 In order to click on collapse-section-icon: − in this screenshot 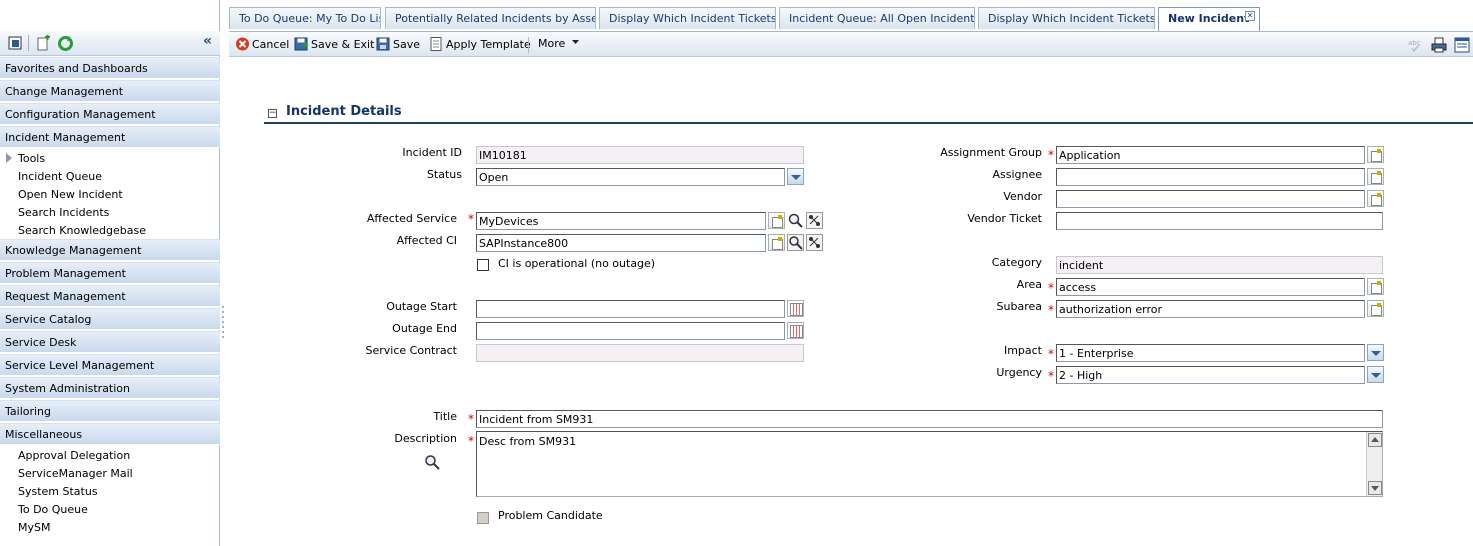, I will do `click(272, 113)`.